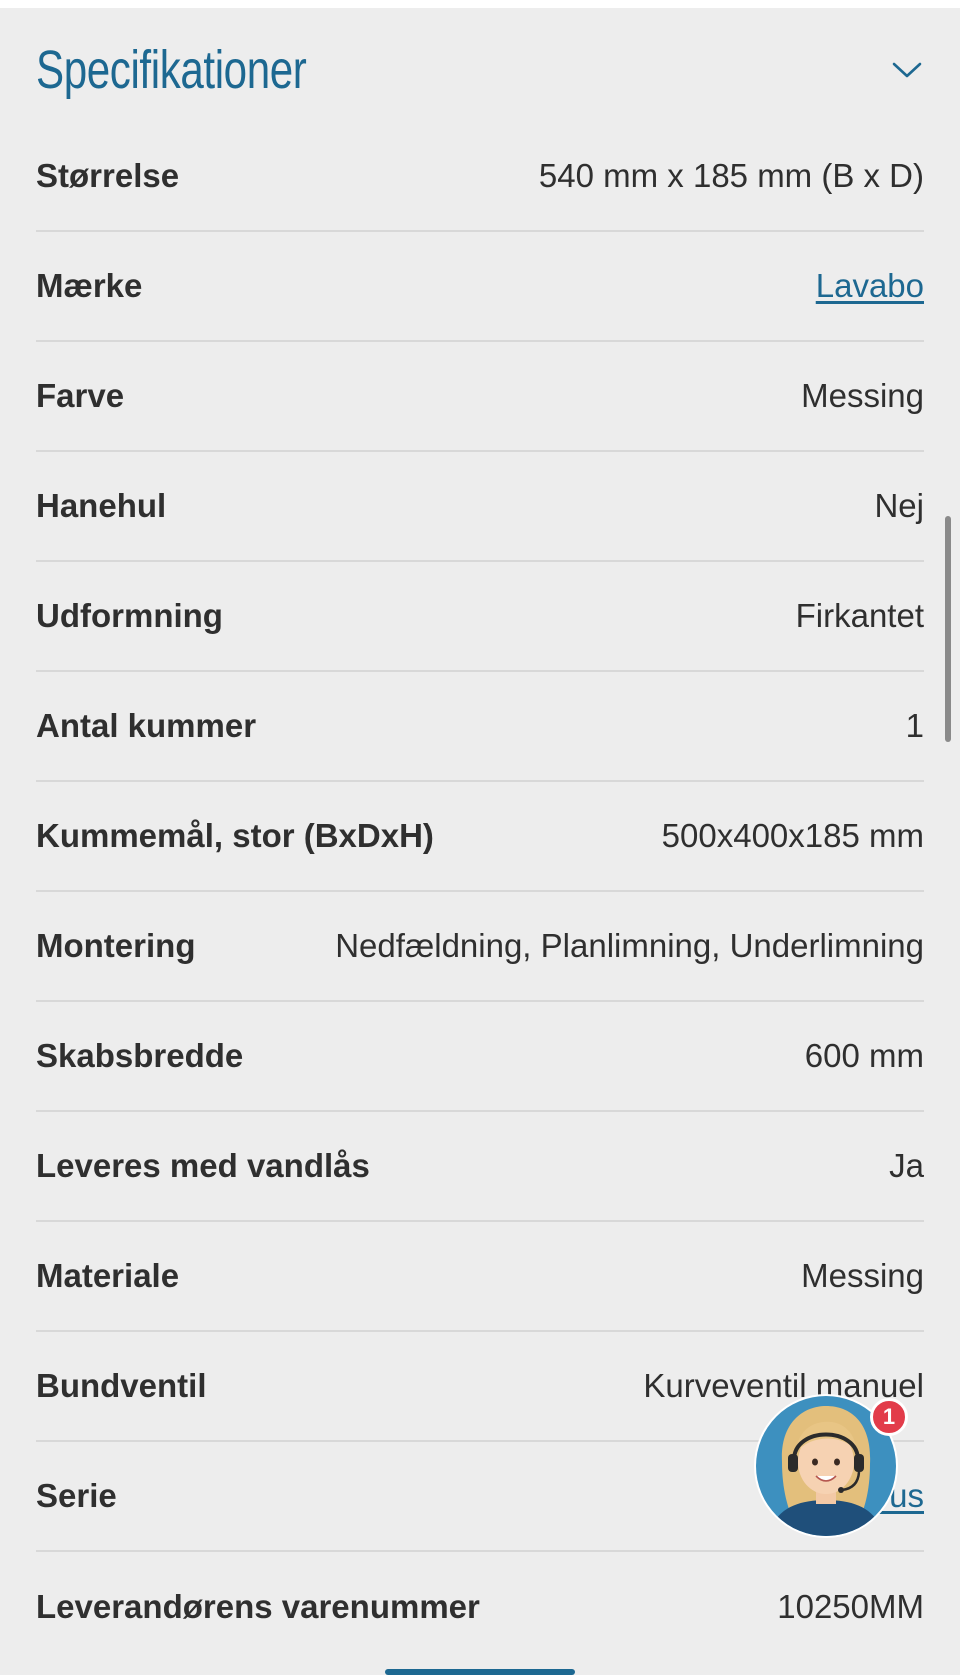 This screenshot has width=960, height=1675. Describe the element at coordinates (171, 70) in the screenshot. I see `section-title: Specifikationer` at that location.